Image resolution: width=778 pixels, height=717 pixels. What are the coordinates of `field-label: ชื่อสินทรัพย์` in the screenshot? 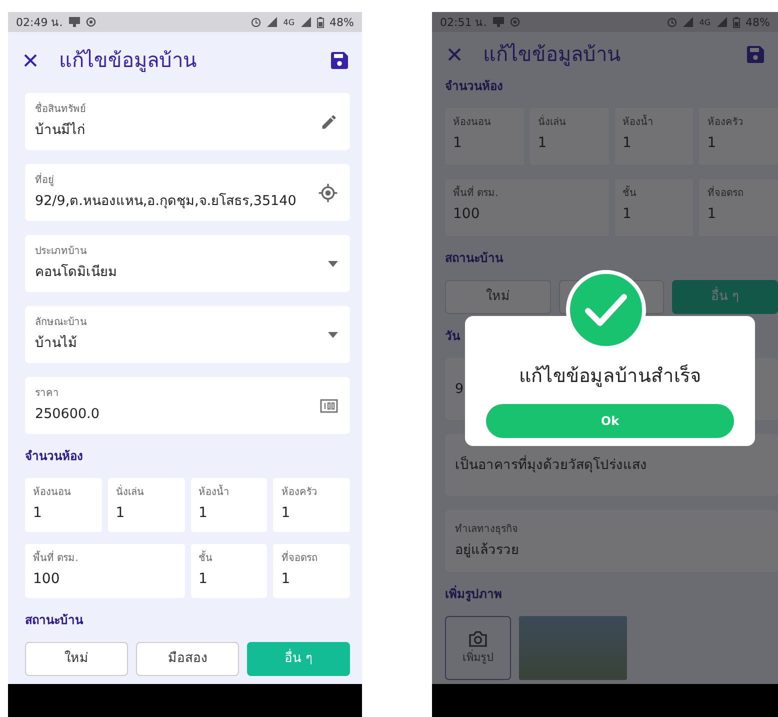 It's located at (60, 110).